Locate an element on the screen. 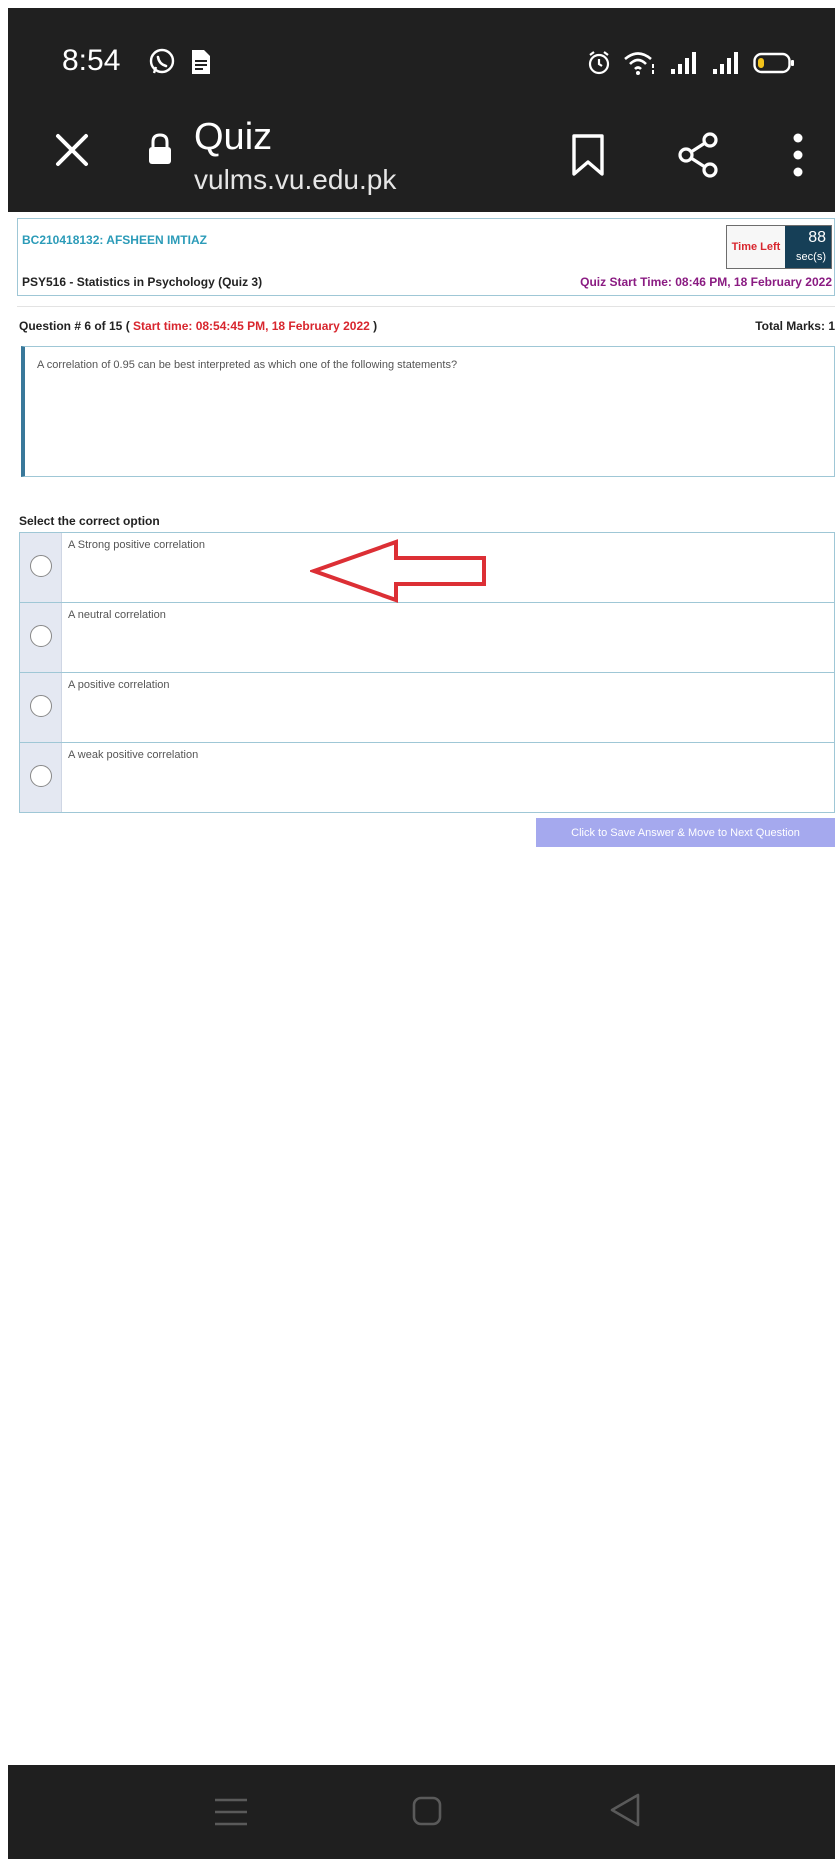 The height and width of the screenshot is (1859, 835). timer-seconds: 88 is located at coordinates (817, 237).